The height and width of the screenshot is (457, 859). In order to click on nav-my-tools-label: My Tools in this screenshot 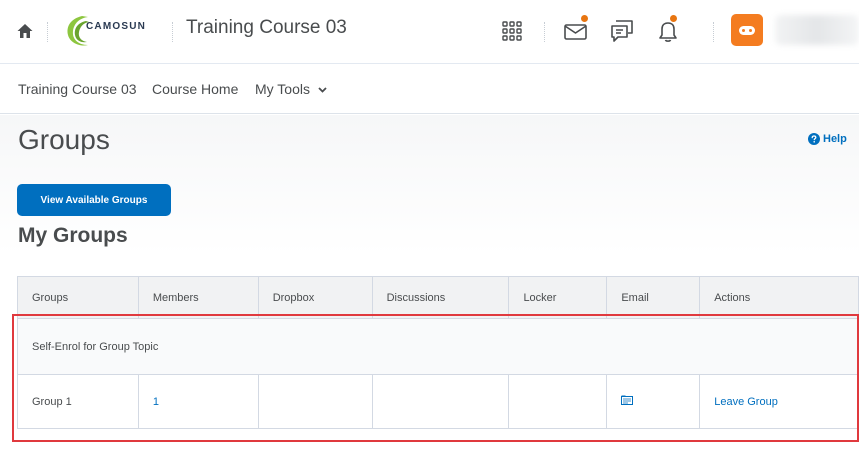, I will do `click(282, 89)`.